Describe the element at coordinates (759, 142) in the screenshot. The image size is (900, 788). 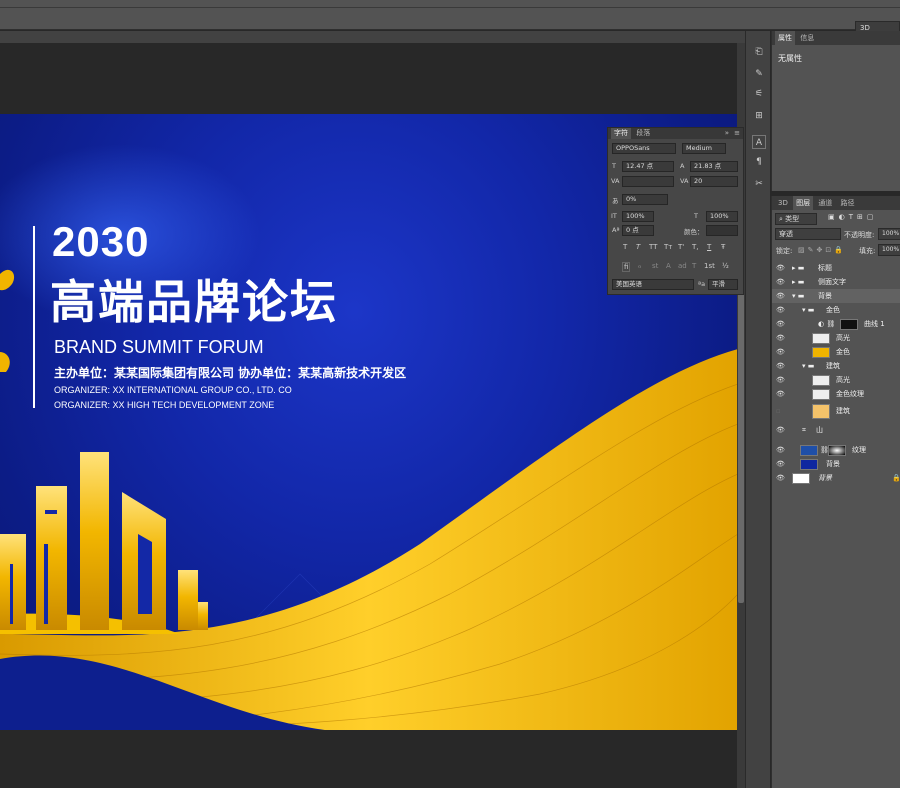
I see `character-icon: A` at that location.